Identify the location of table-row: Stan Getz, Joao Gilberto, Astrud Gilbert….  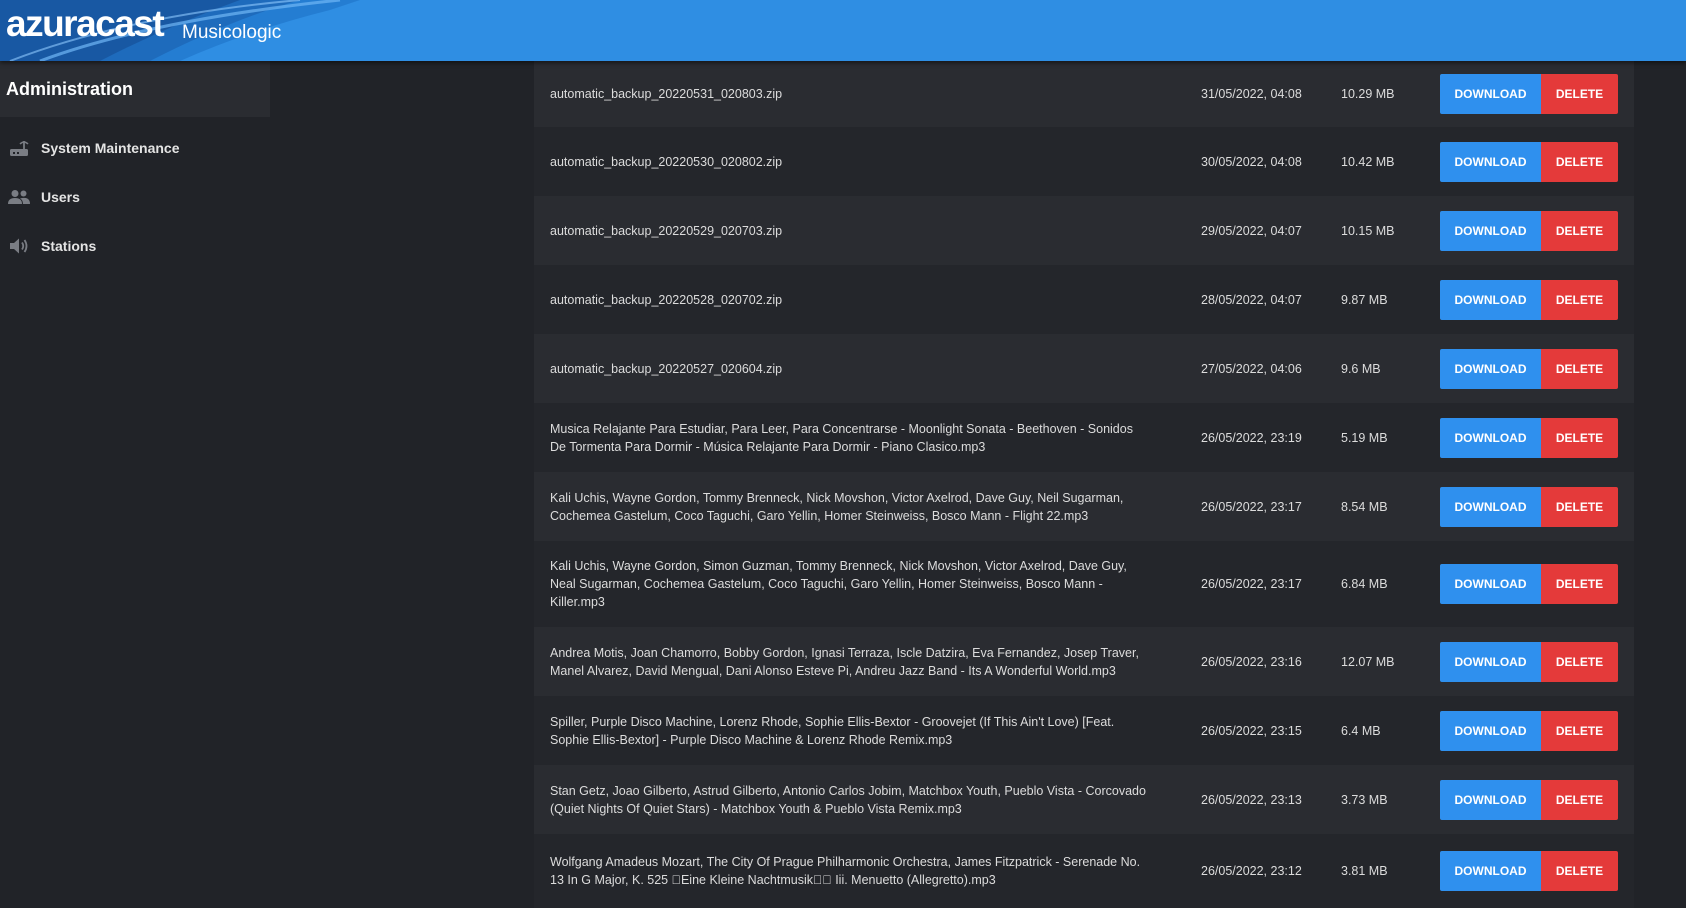
(1084, 799).